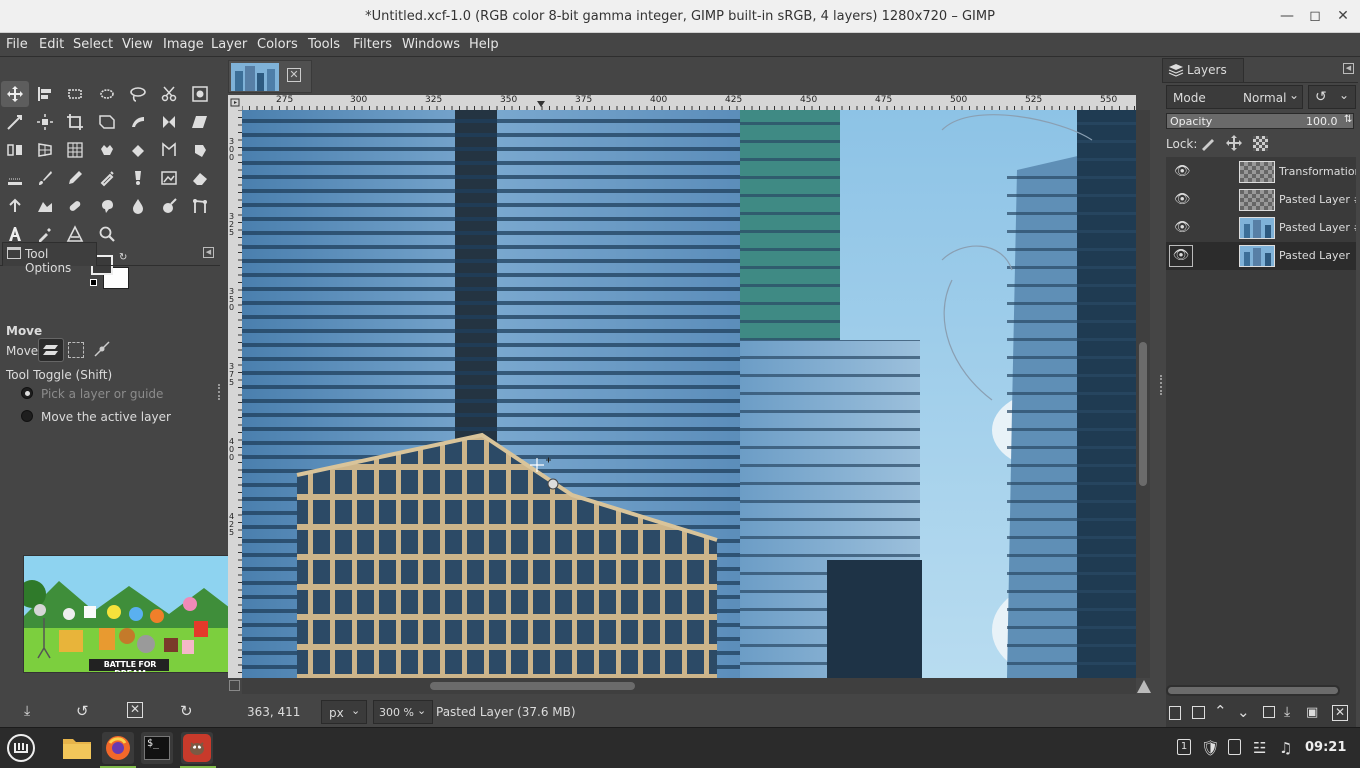 This screenshot has width=1360, height=768. What do you see at coordinates (1260, 143) in the screenshot?
I see `lock-alpha-icon` at bounding box center [1260, 143].